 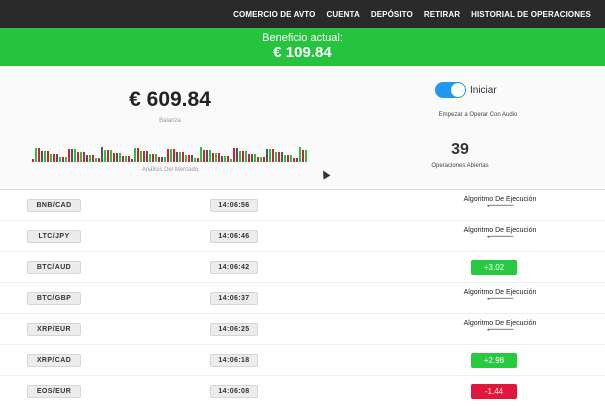 I want to click on profit-value: € 109.84, so click(x=302, y=52).